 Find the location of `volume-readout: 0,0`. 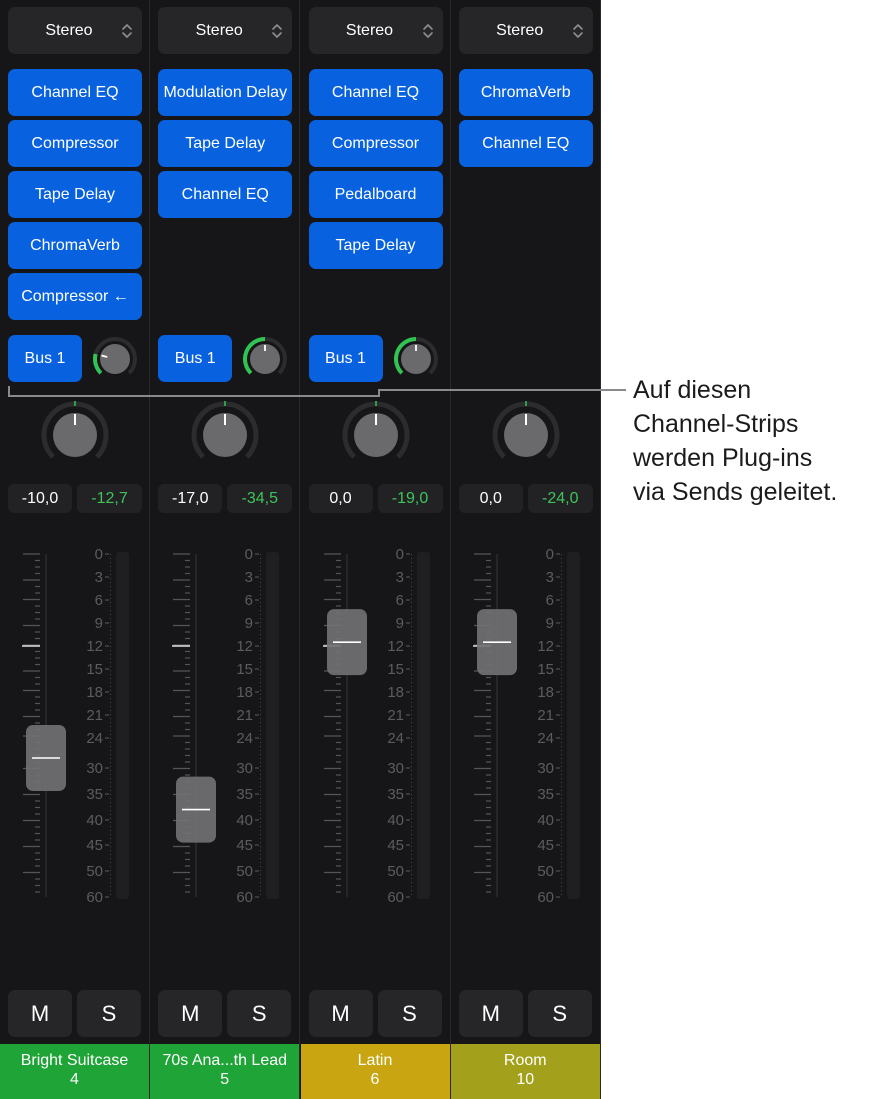

volume-readout: 0,0 is located at coordinates (490, 498).